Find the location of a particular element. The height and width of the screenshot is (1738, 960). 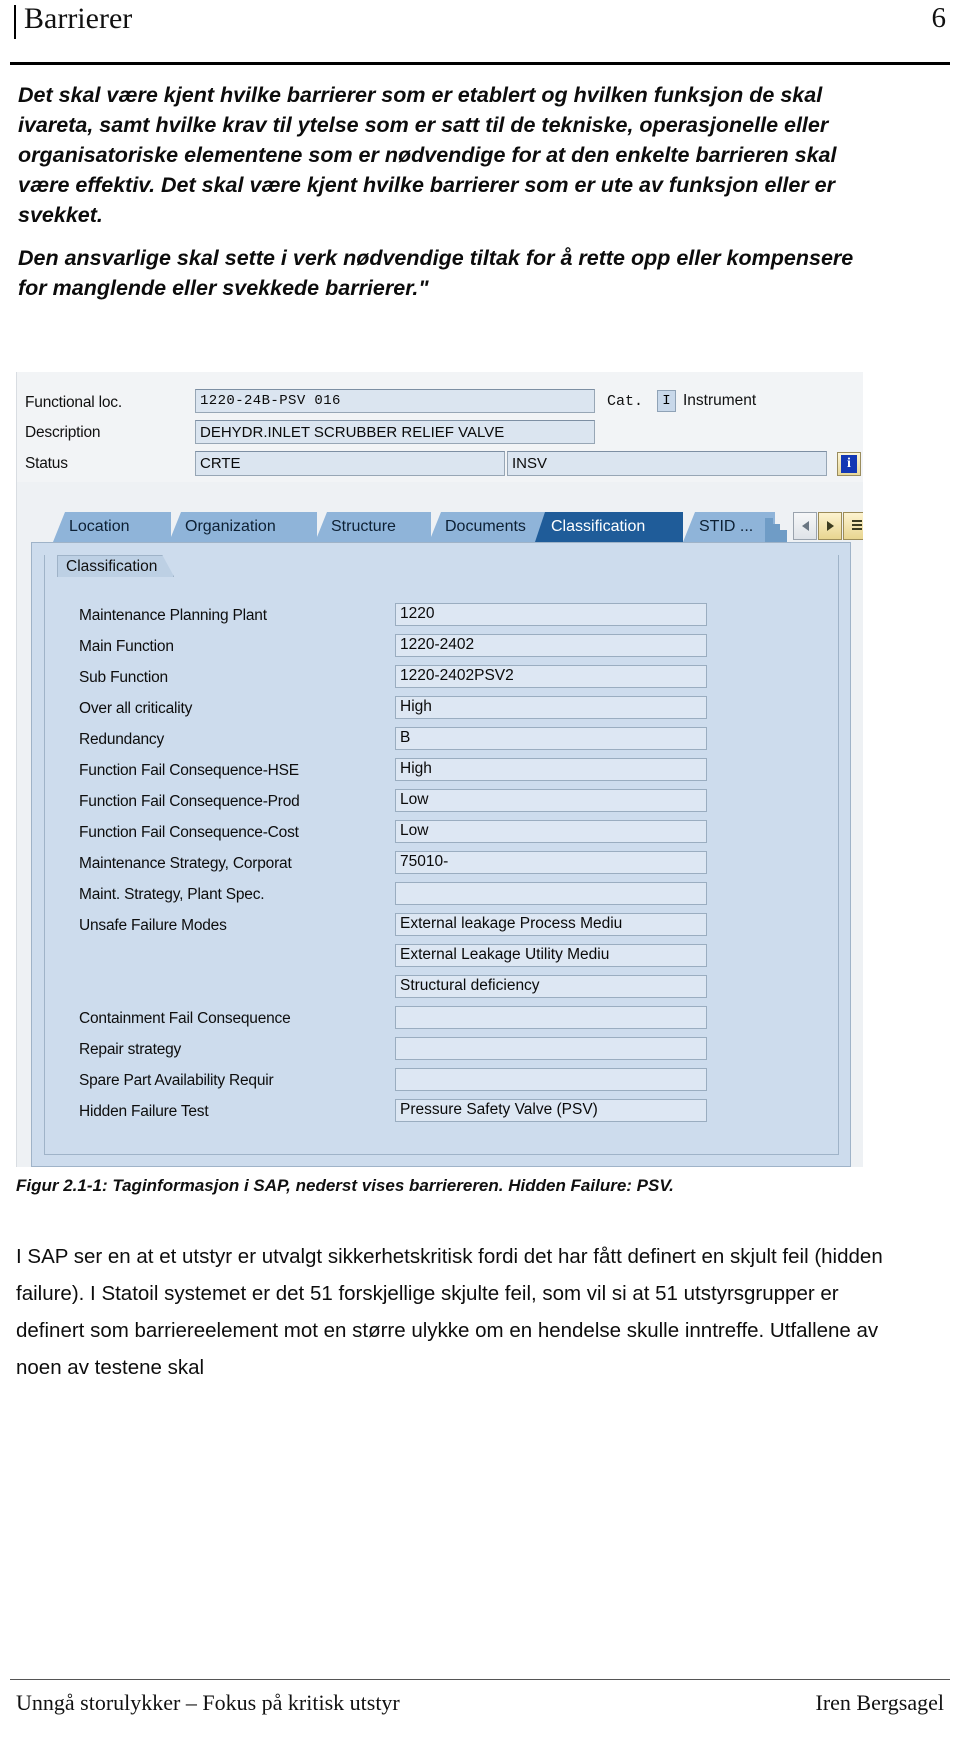

row-label-sub-function: Sub Function is located at coordinates (123, 677).